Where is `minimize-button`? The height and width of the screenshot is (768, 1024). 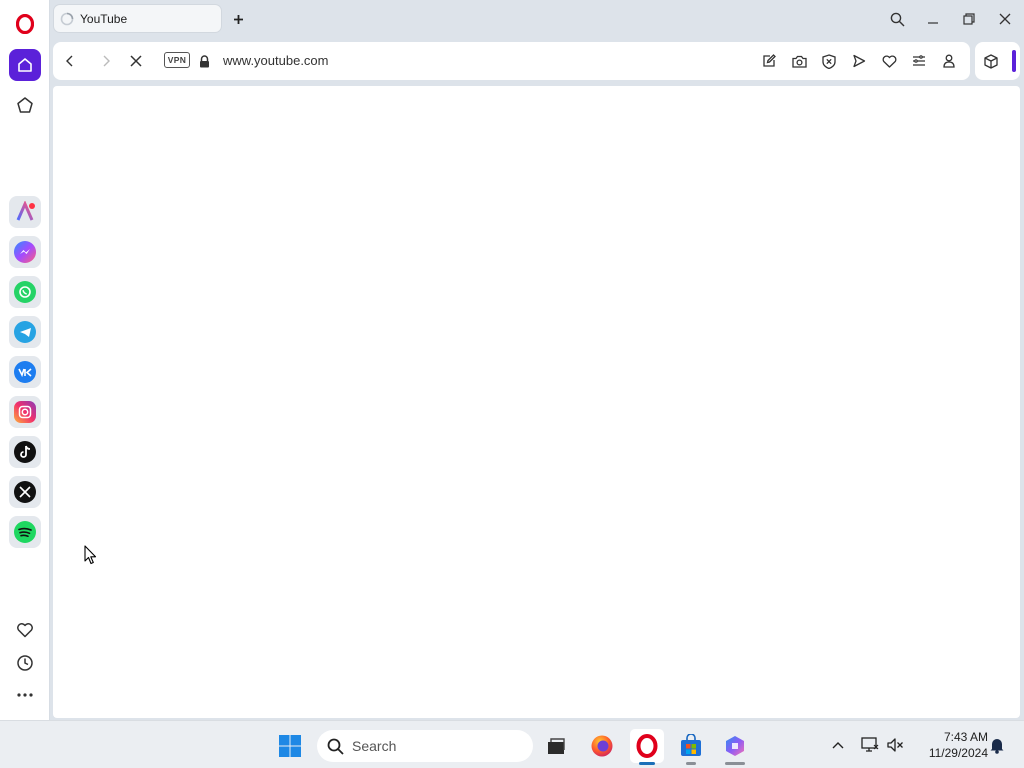
minimize-button is located at coordinates (933, 19).